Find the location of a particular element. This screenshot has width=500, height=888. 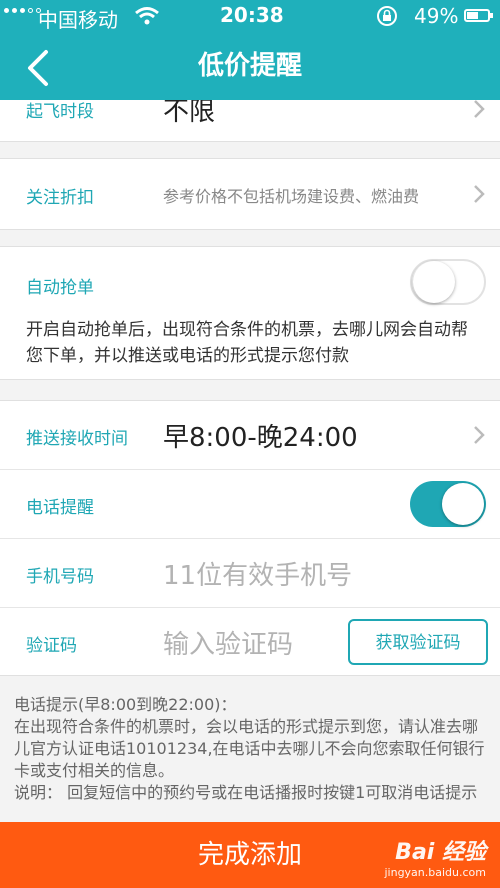

tips-note: 说明： 回复短信中的预约号或在电话播报时按键1可取消电话提示 is located at coordinates (246, 792).